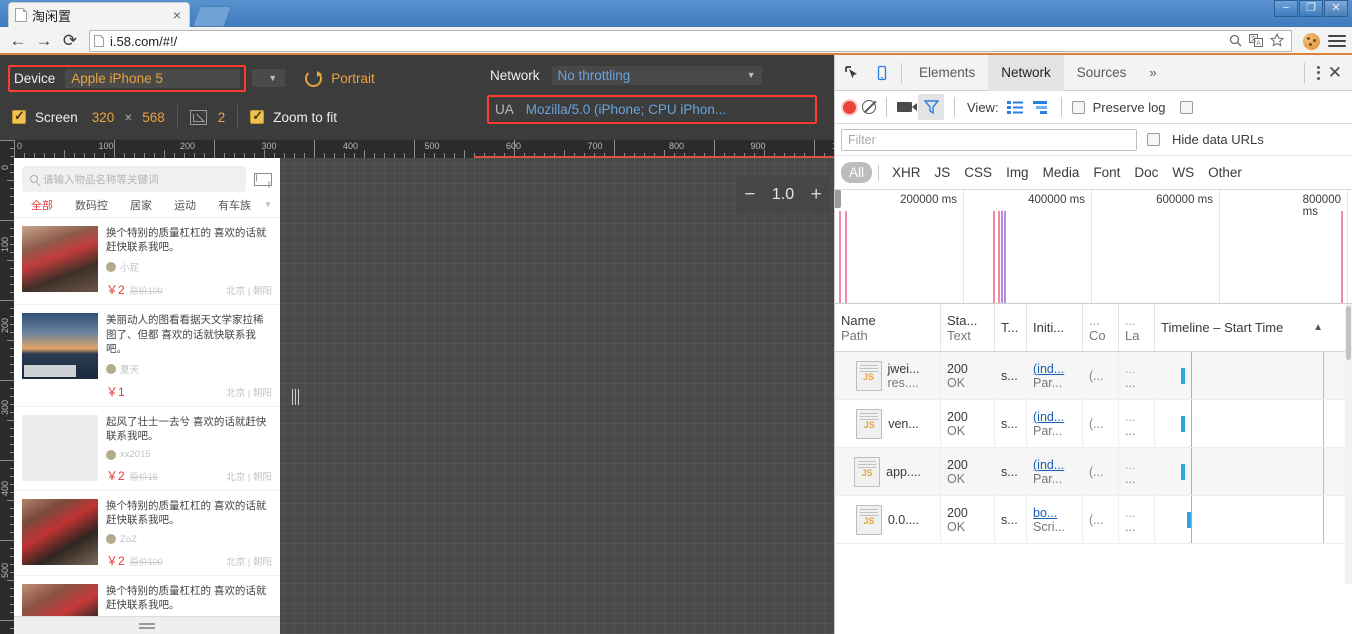  I want to click on minimize-icon: −, so click(1286, 8).